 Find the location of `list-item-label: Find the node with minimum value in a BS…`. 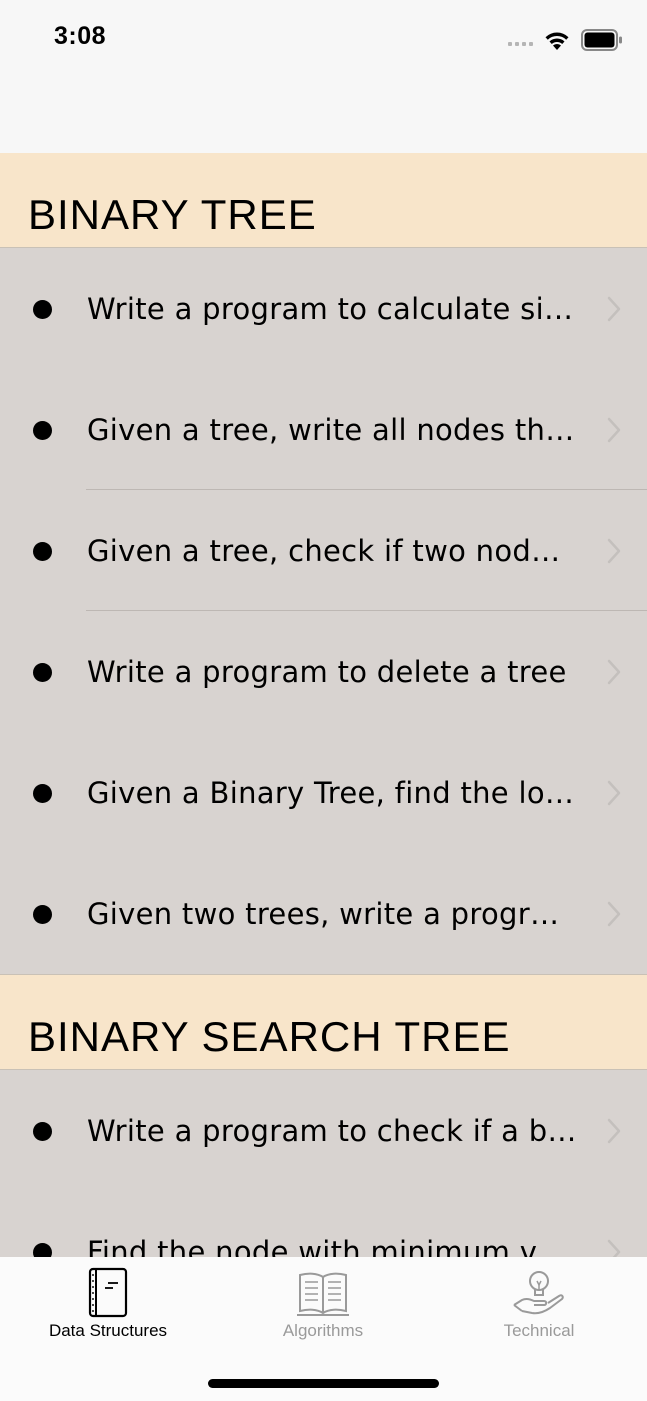

list-item-label: Find the node with minimum value in a BS… is located at coordinates (332, 1246).